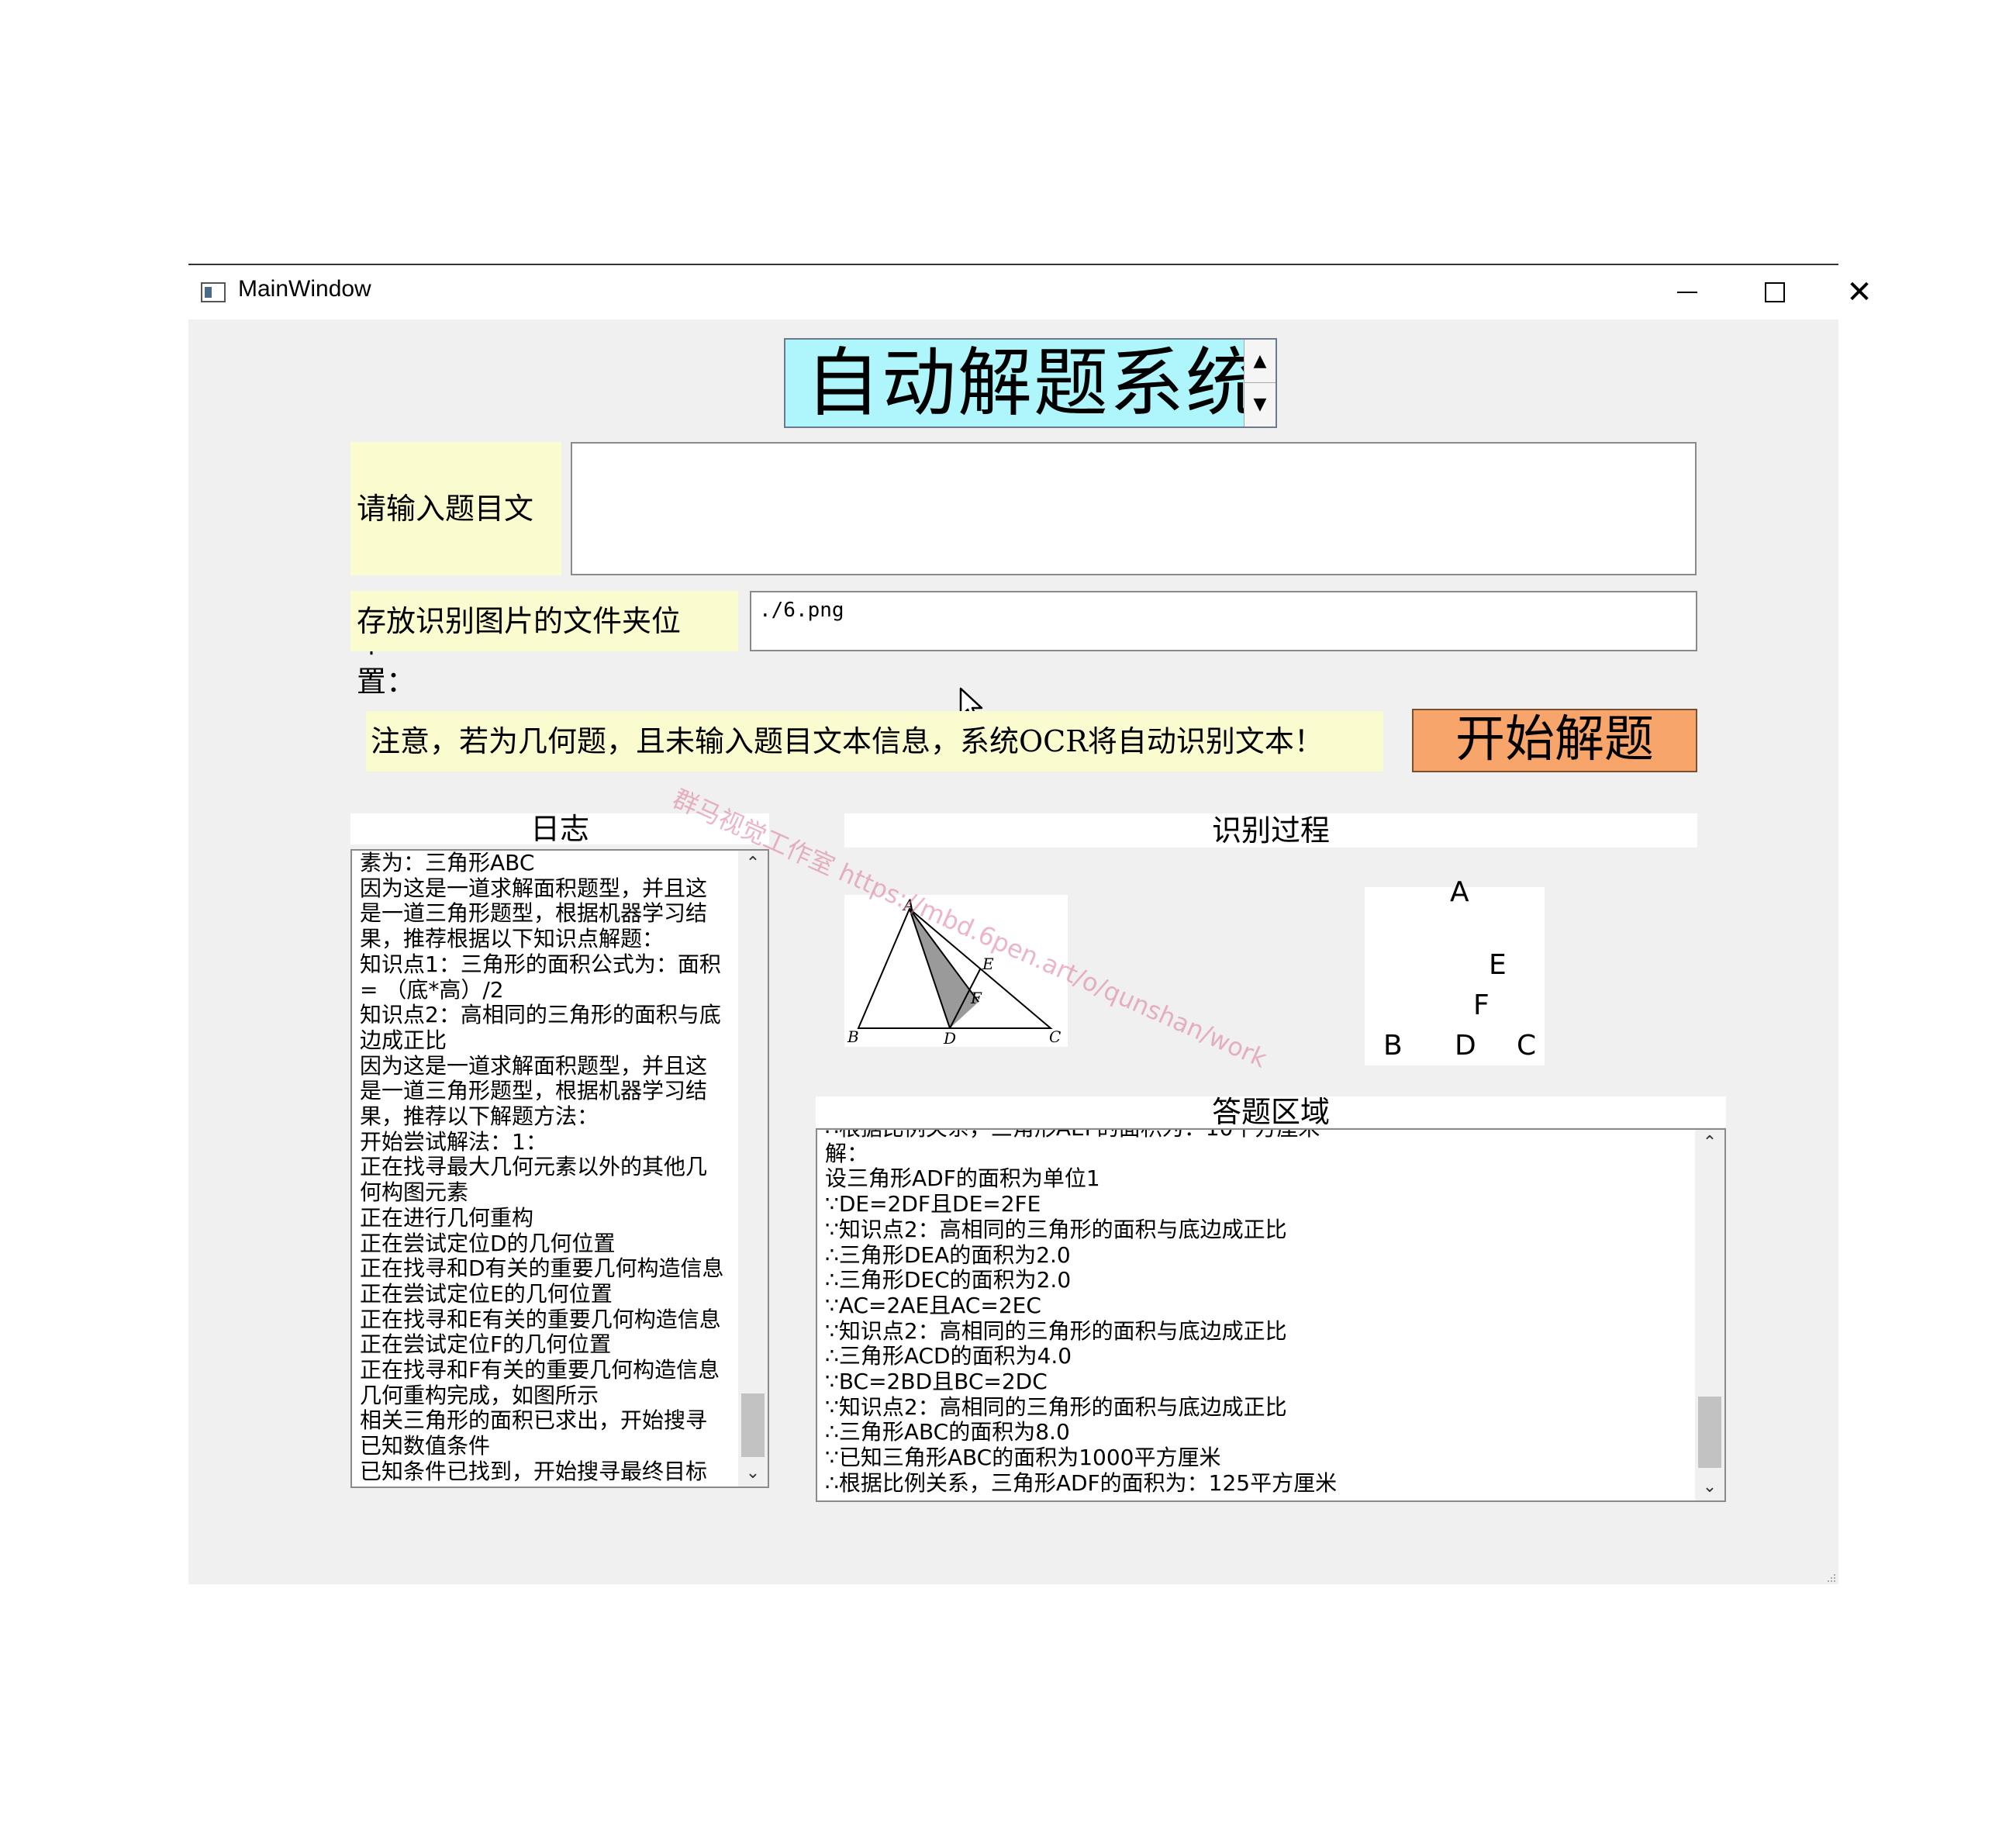 The width and height of the screenshot is (2016, 1837). I want to click on log-line: 果，推荐以下解题方法：, so click(479, 1117).